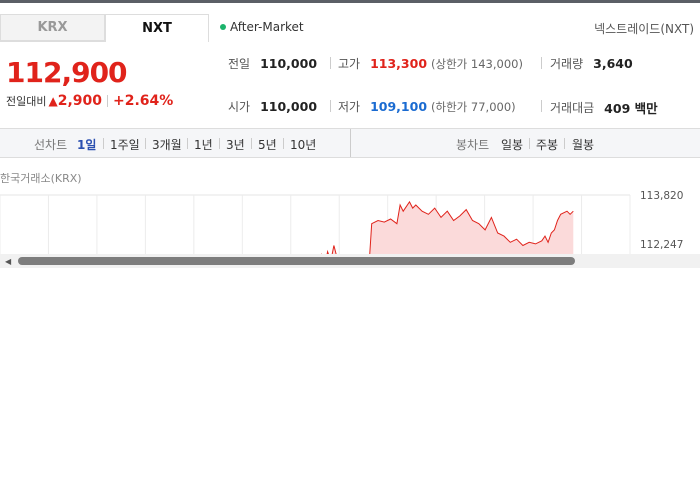 This screenshot has width=700, height=490. I want to click on scroll-left-arrow-icon: ◀, so click(8, 261).